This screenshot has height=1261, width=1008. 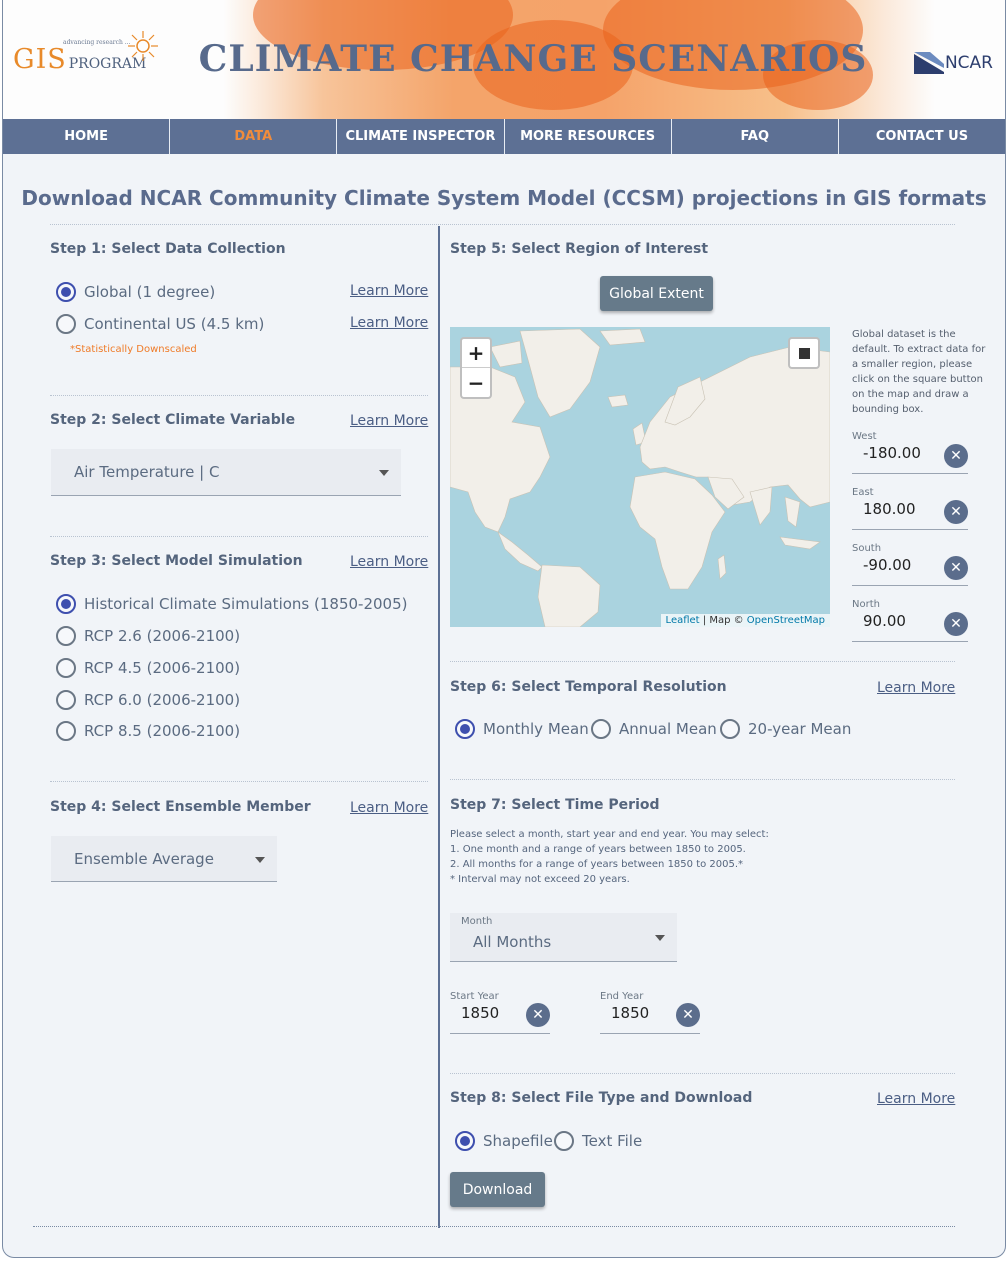 I want to click on square-icon, so click(x=804, y=353).